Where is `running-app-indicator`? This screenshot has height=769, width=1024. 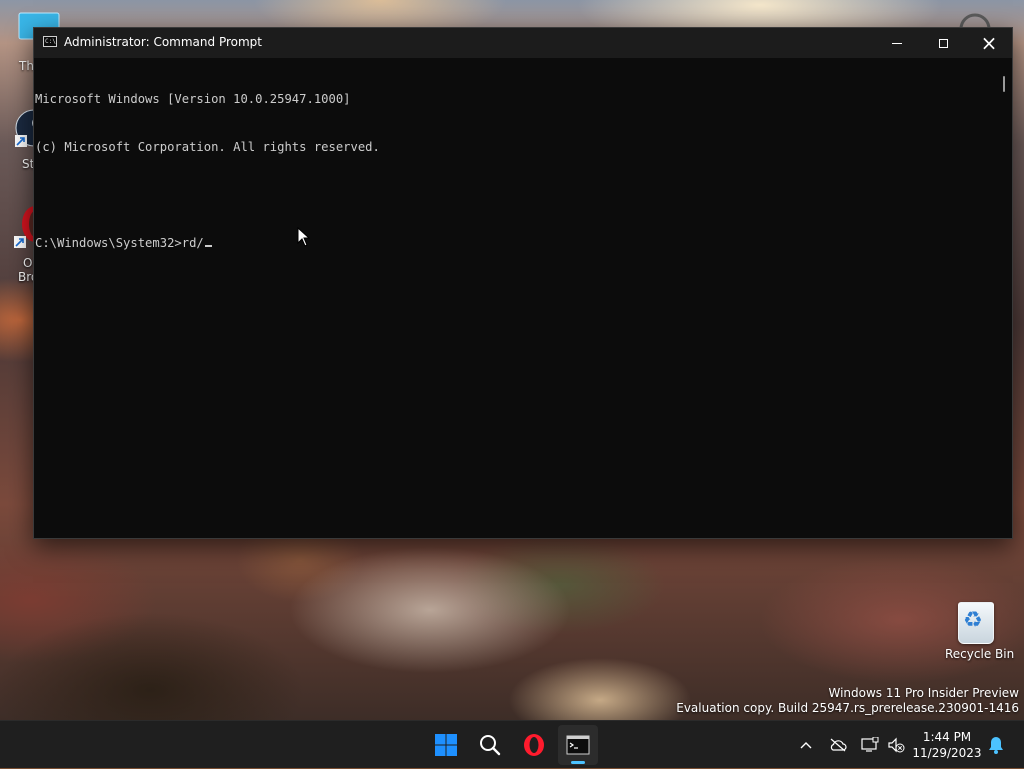 running-app-indicator is located at coordinates (578, 762).